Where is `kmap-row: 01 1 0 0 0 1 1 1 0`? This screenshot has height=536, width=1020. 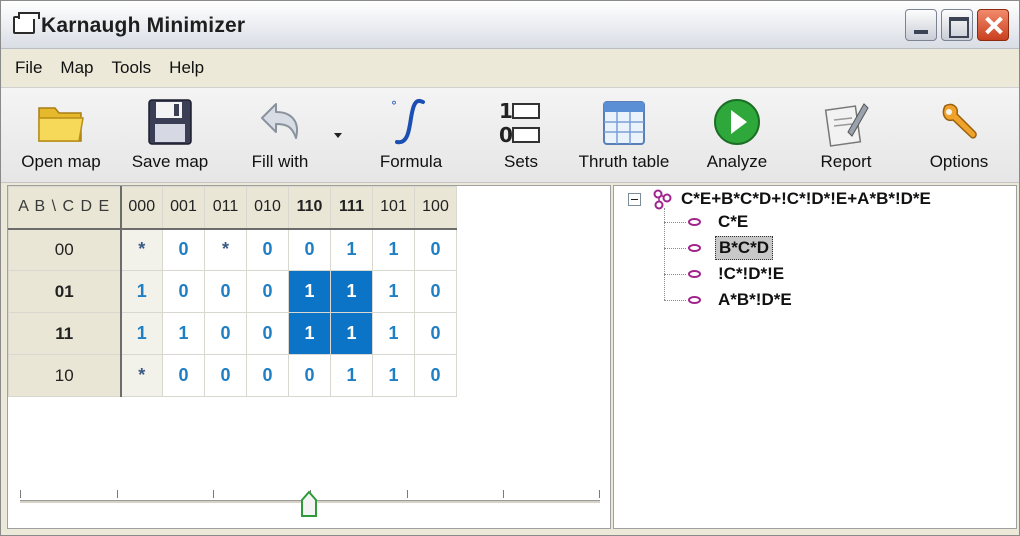 kmap-row: 01 1 0 0 0 1 1 1 0 is located at coordinates (232, 291).